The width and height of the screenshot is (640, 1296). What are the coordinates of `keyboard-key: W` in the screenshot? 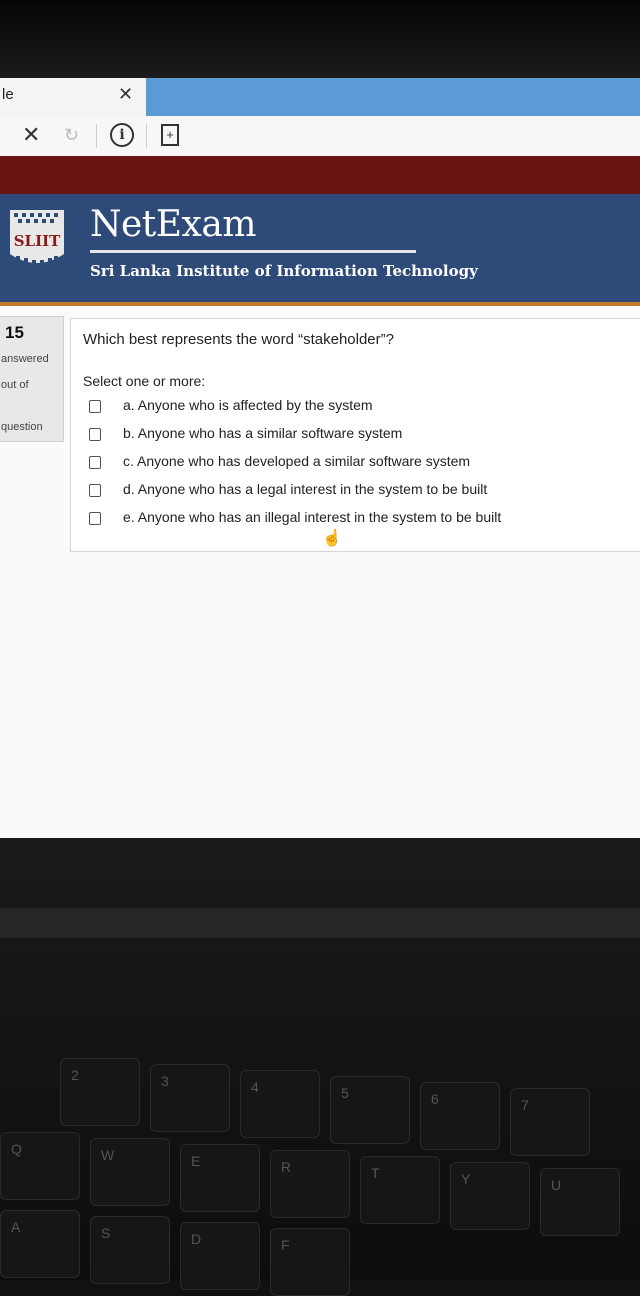 It's located at (130, 1172).